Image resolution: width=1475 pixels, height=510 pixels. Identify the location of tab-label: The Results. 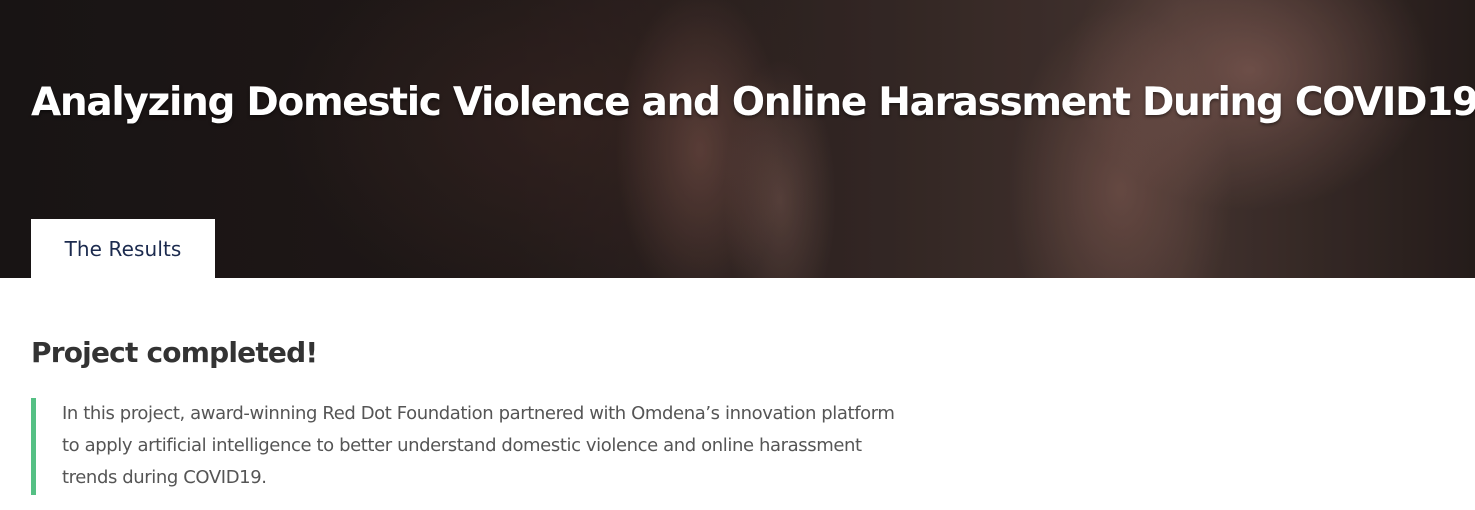
(123, 248).